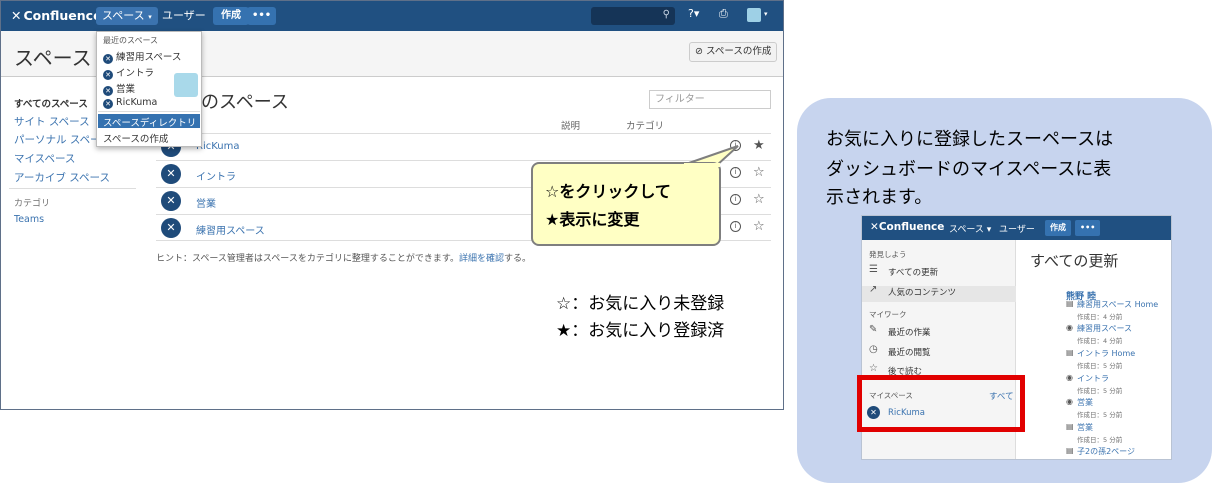 This screenshot has width=1214, height=485. What do you see at coordinates (231, 16) in the screenshot?
I see `create-button: 作成` at bounding box center [231, 16].